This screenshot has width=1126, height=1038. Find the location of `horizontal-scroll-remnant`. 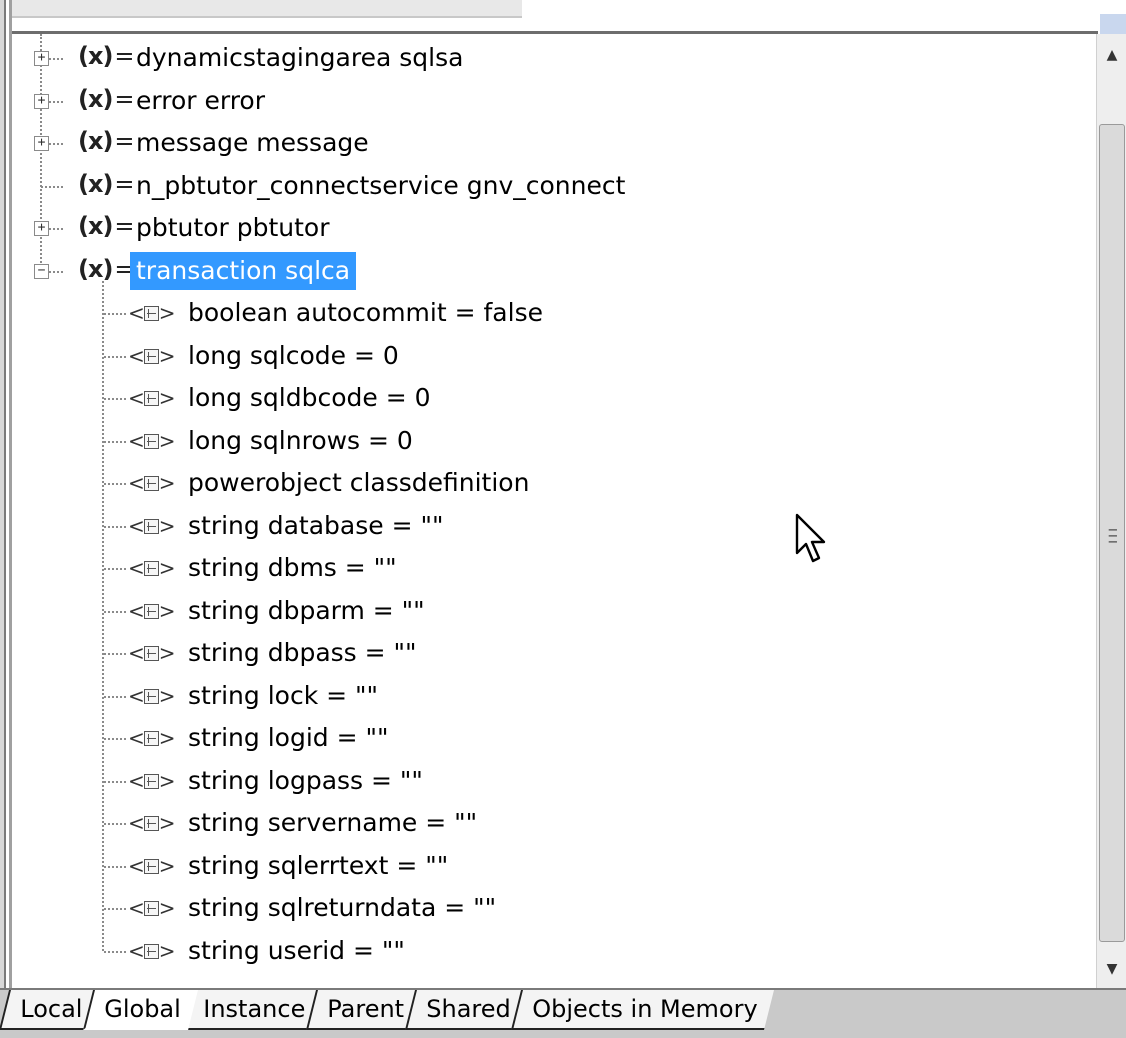

horizontal-scroll-remnant is located at coordinates (267, 9).